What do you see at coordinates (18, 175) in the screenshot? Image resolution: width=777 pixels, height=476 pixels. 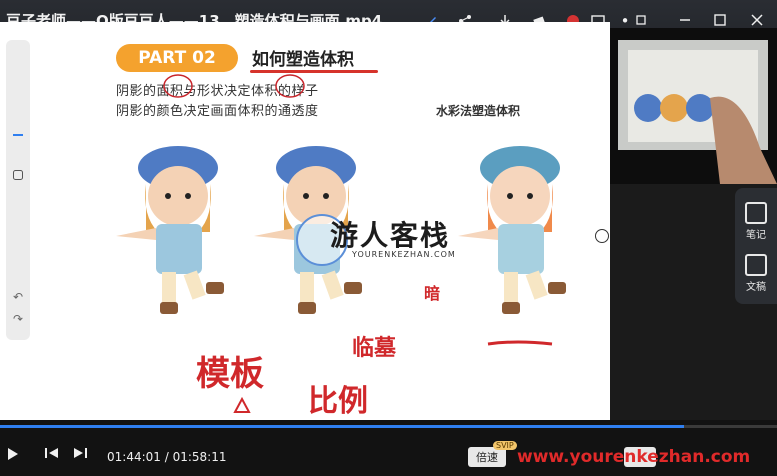 I see `shape-icon` at bounding box center [18, 175].